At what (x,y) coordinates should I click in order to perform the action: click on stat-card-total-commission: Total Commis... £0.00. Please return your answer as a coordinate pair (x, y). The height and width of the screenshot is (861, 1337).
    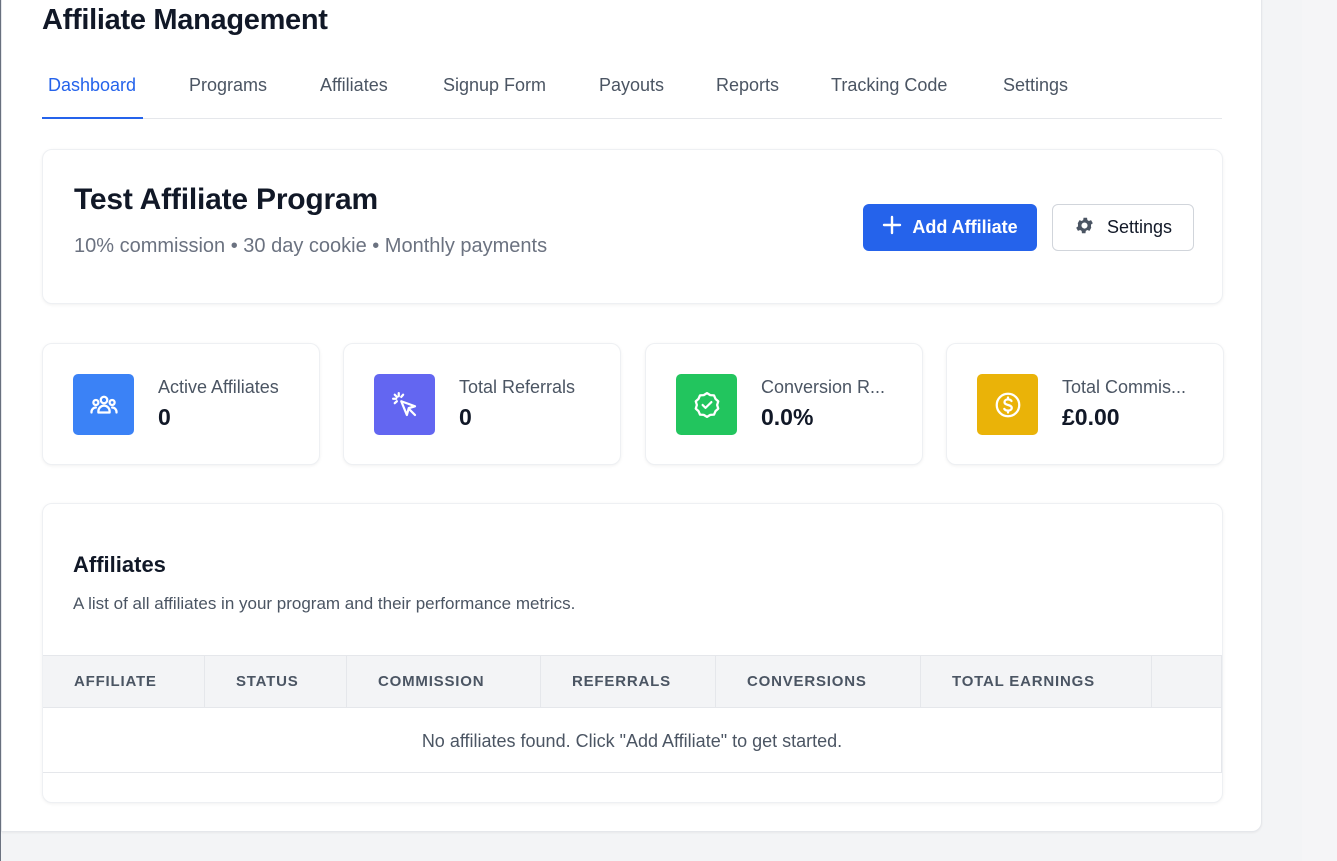
    Looking at the image, I should click on (1085, 404).